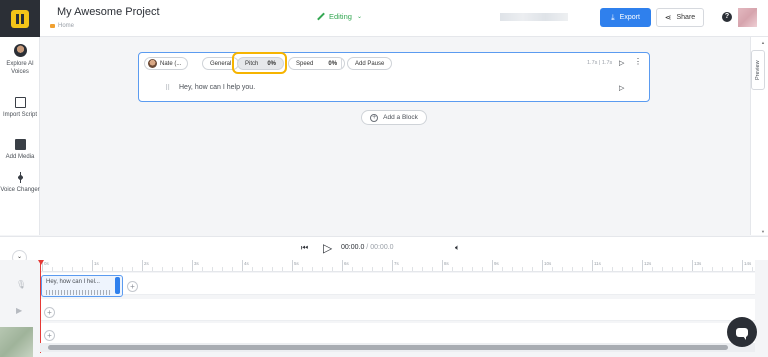 The height and width of the screenshot is (357, 768). Describe the element at coordinates (132, 286) in the screenshot. I see `add-audio-button: +` at that location.